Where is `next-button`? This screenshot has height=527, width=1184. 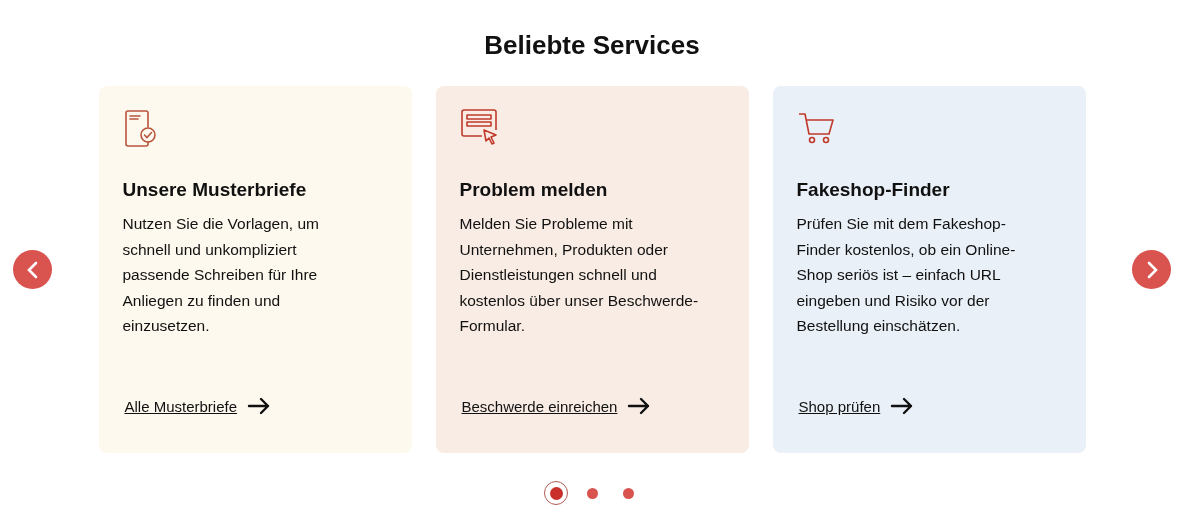
next-button is located at coordinates (1151, 269).